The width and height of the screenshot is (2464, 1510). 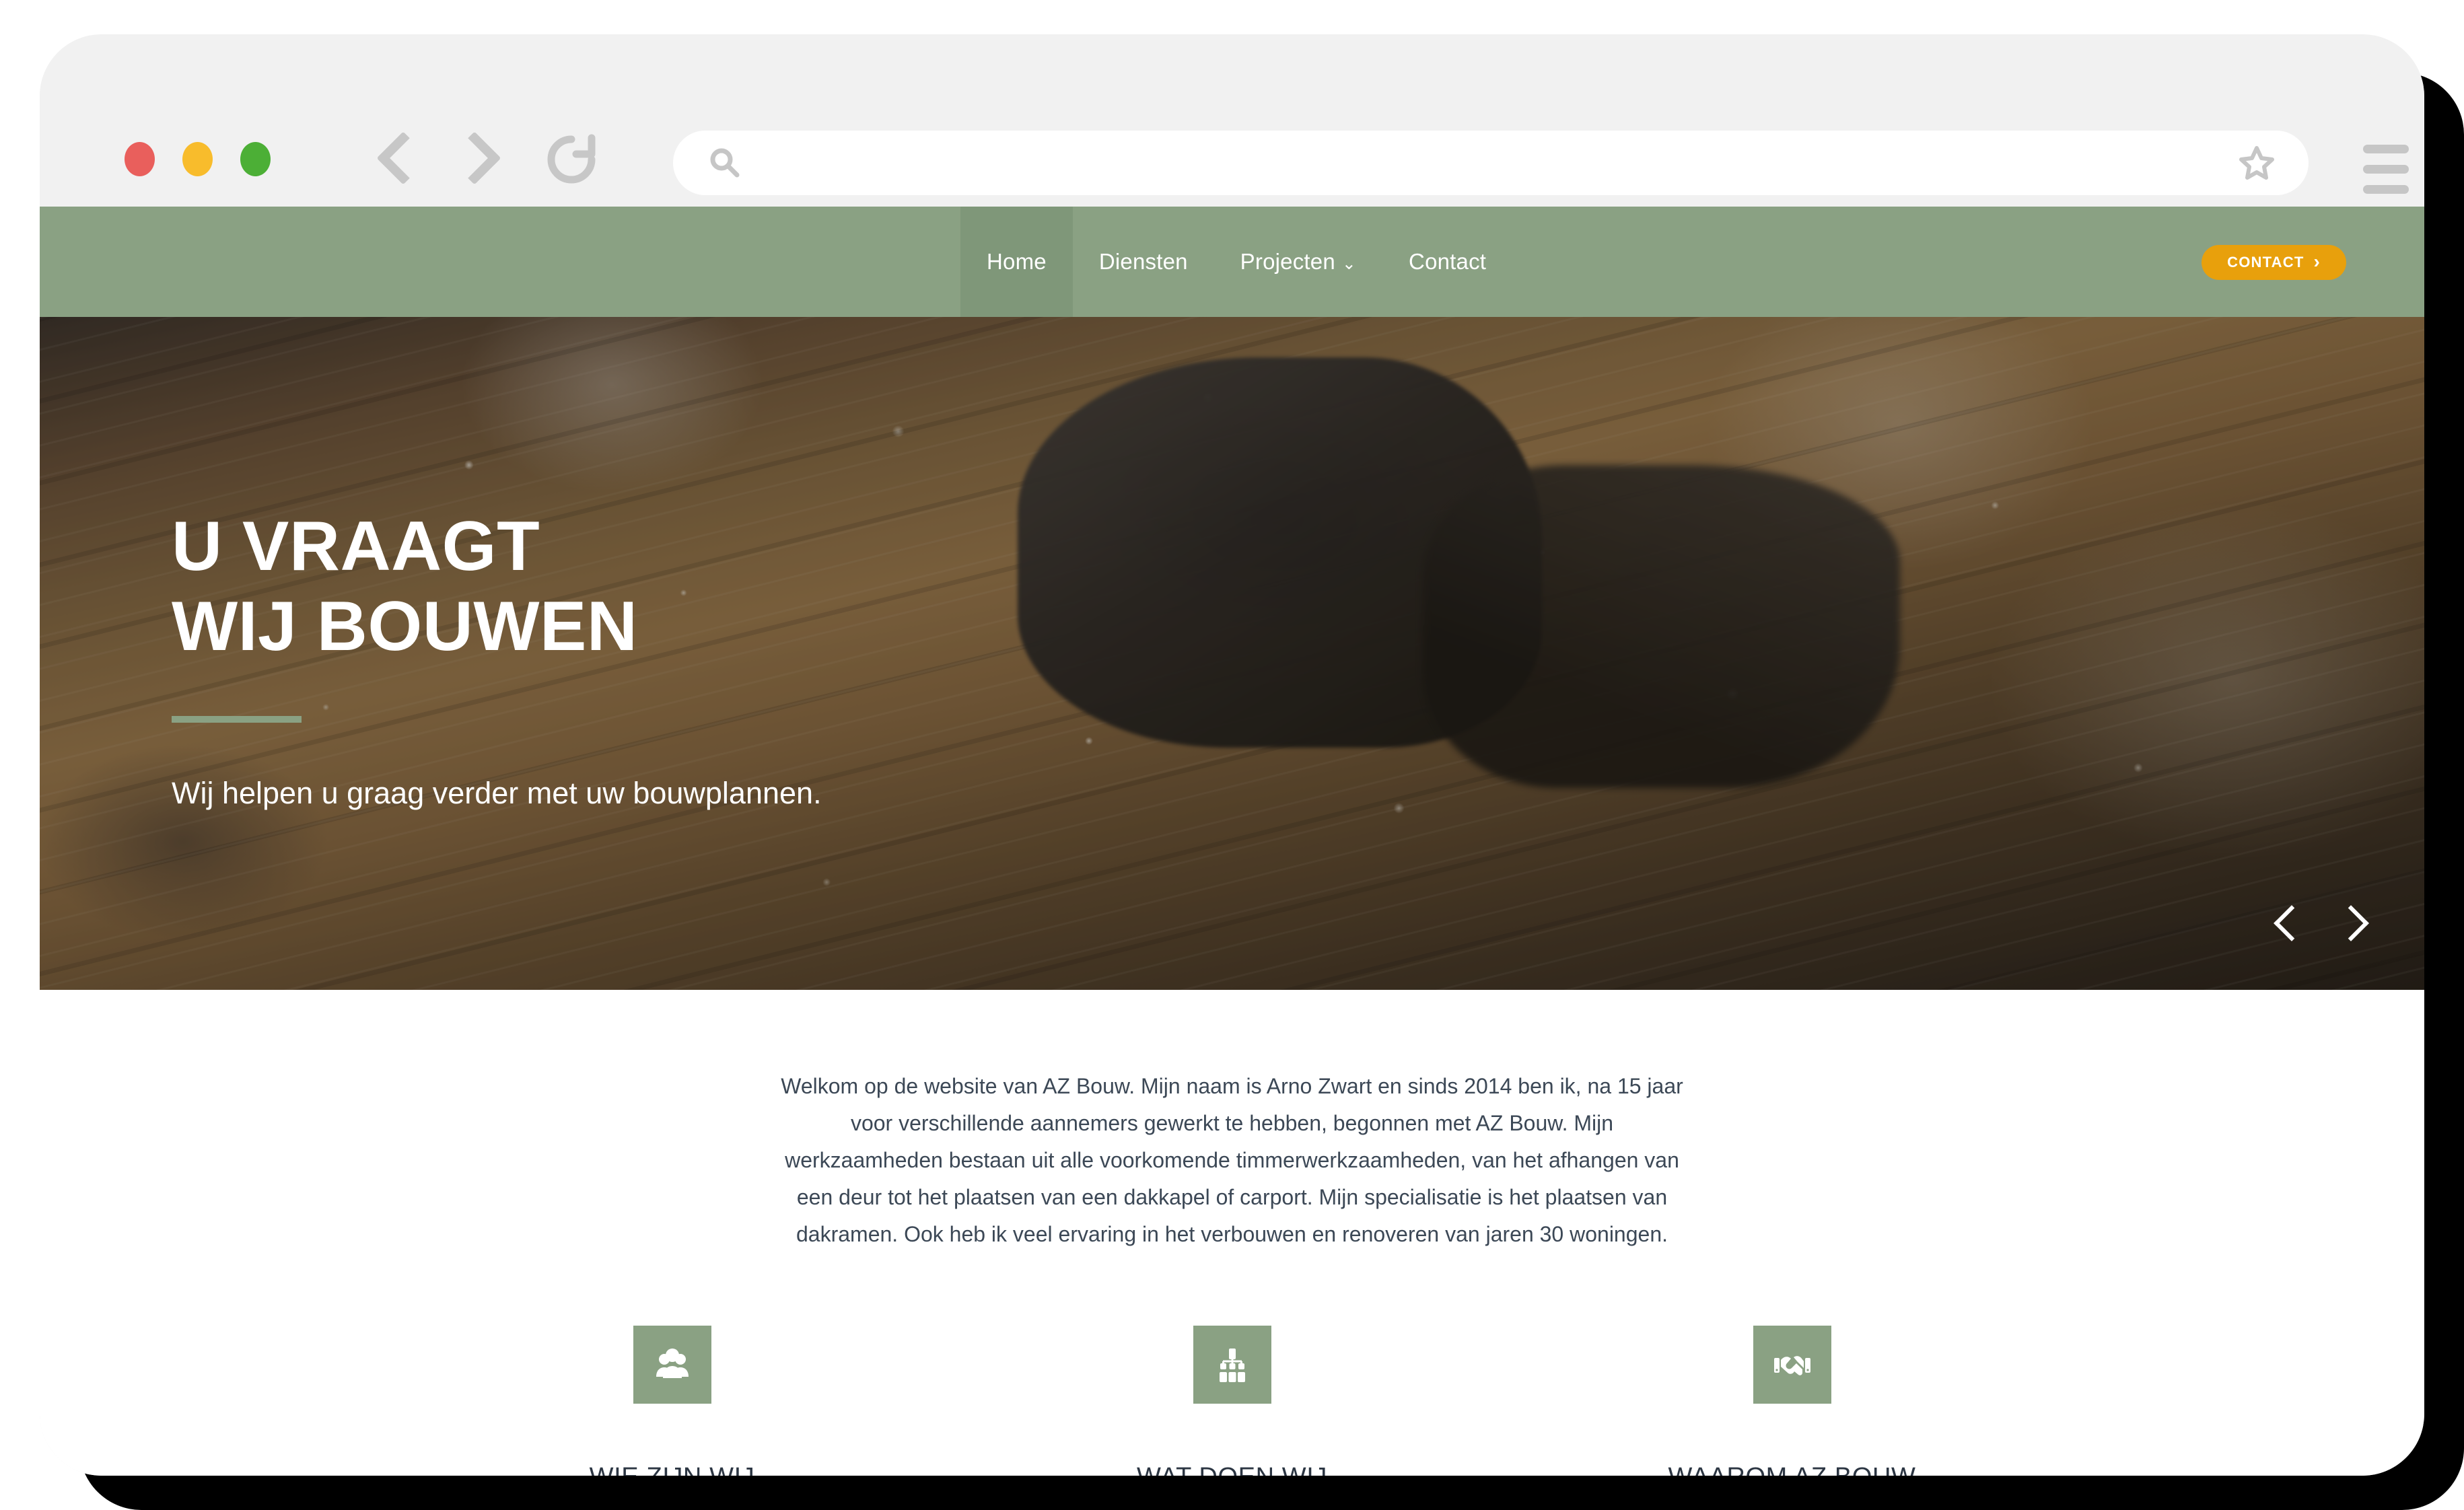 What do you see at coordinates (396, 158) in the screenshot?
I see `back-button` at bounding box center [396, 158].